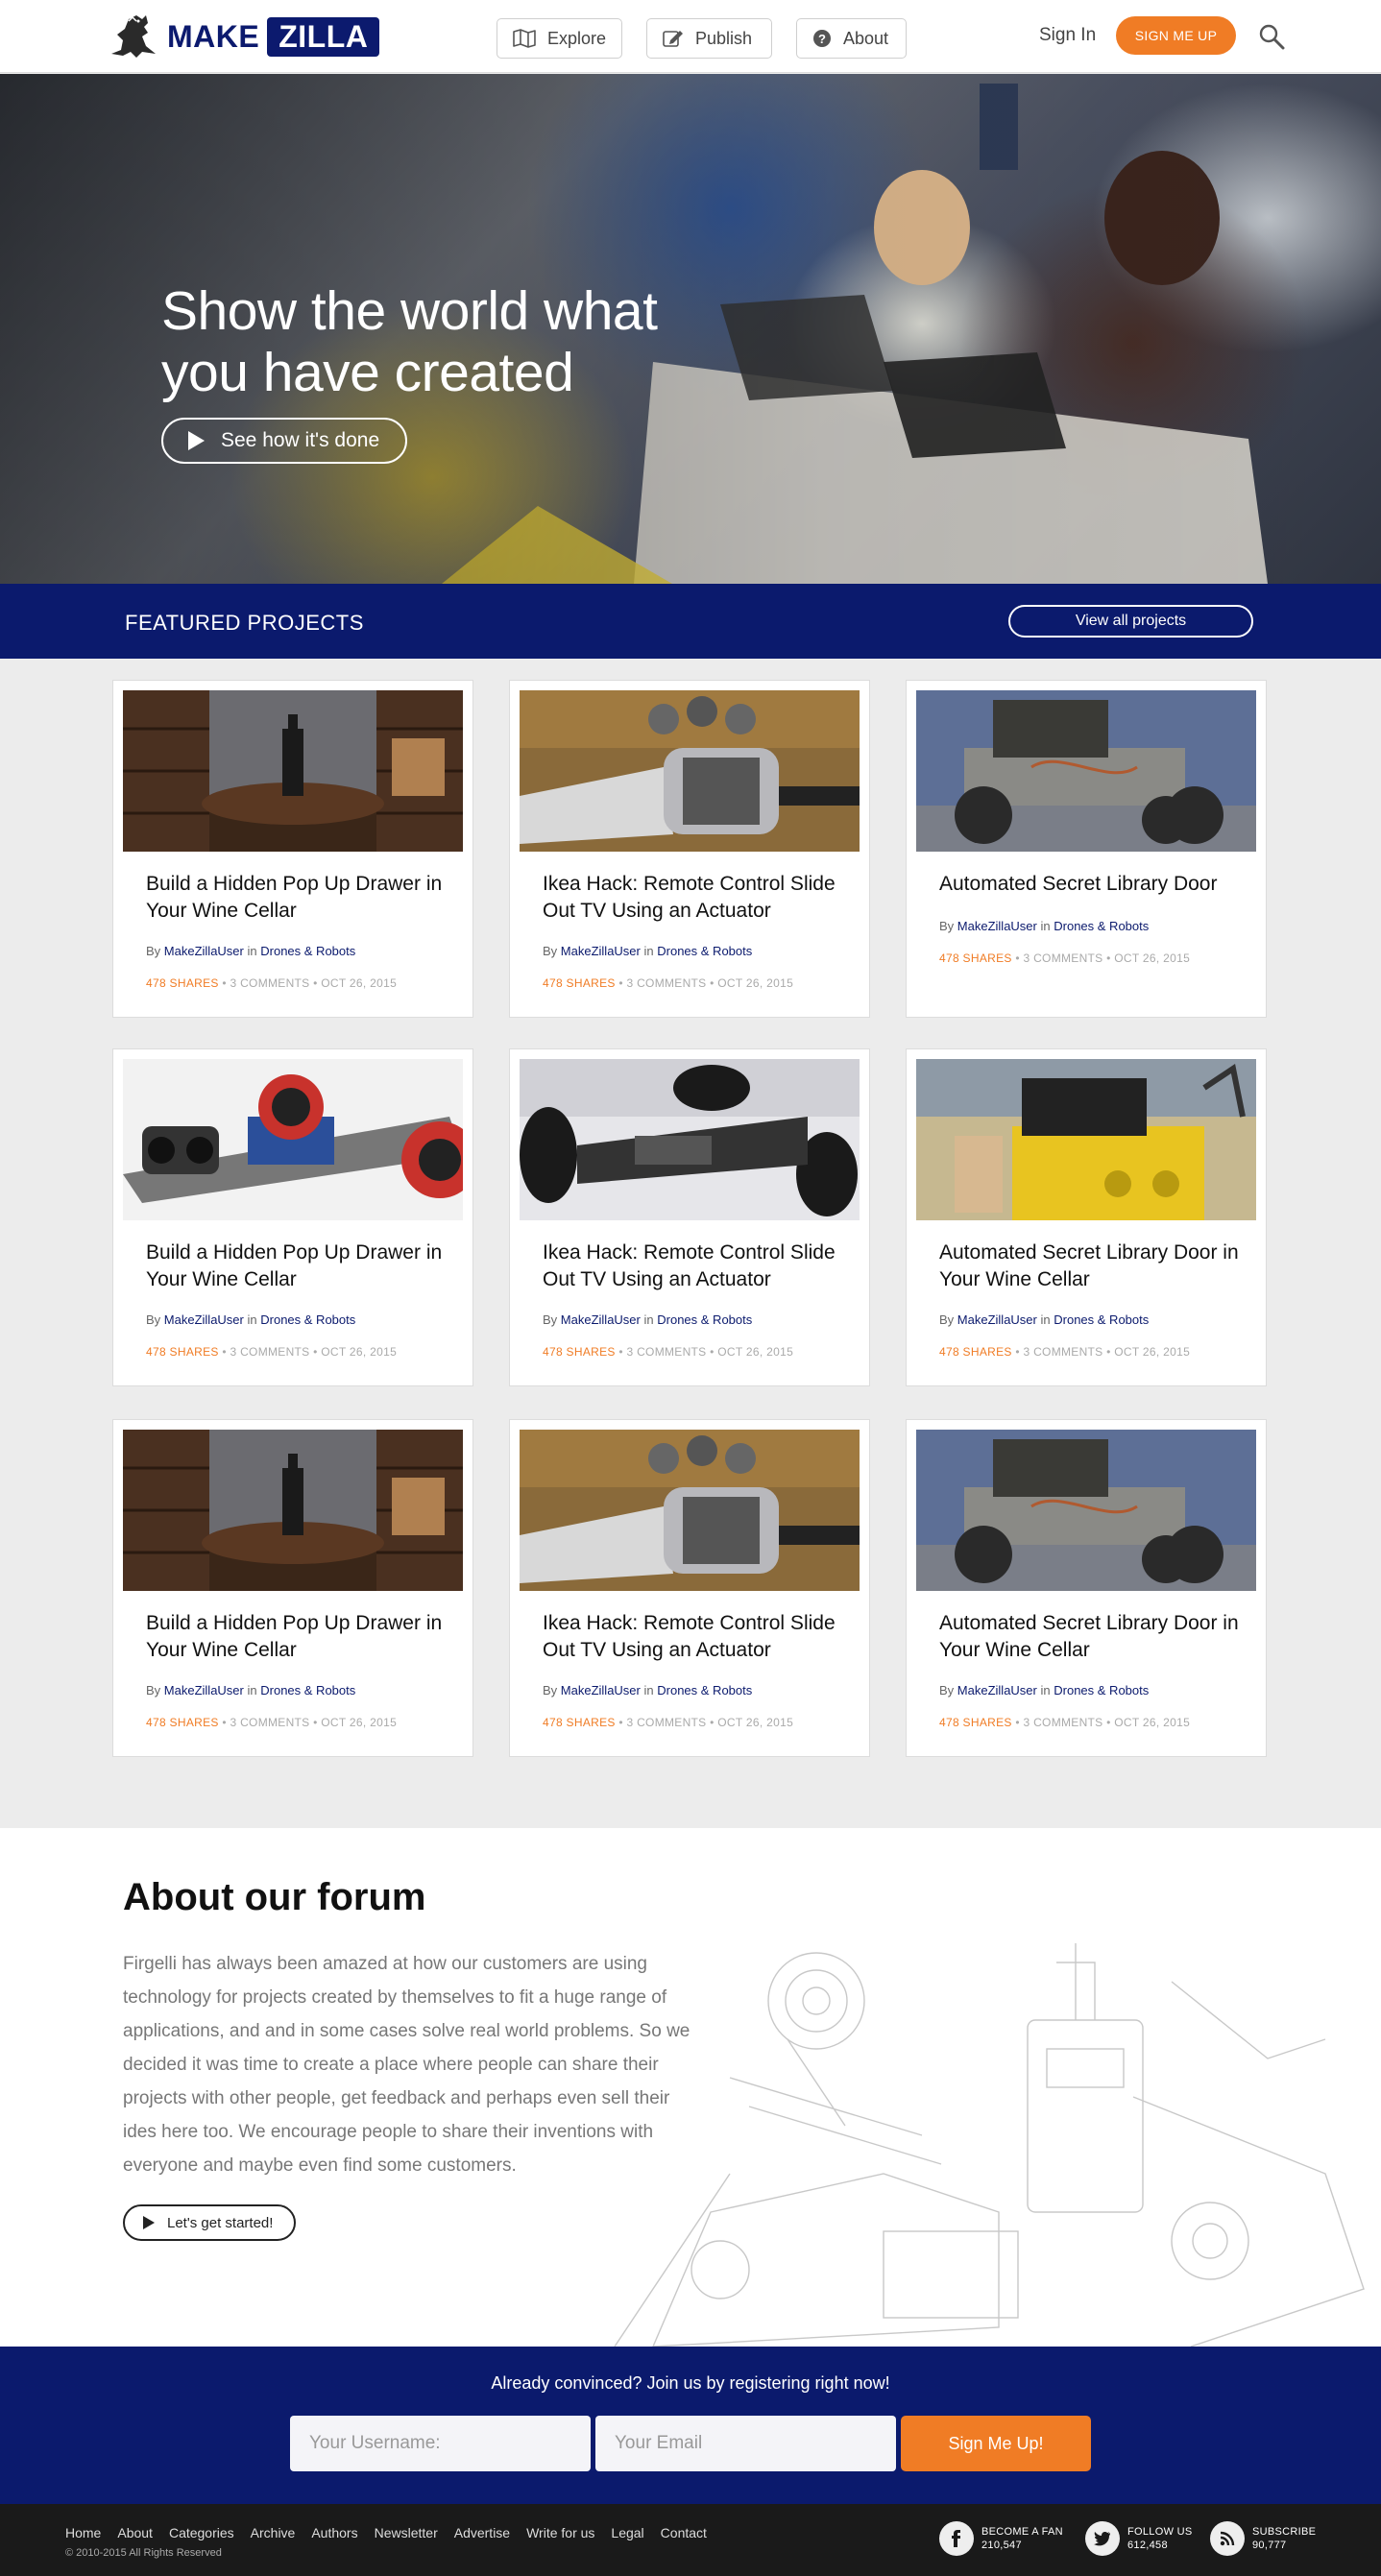 This screenshot has width=1381, height=2576. What do you see at coordinates (684, 2532) in the screenshot?
I see `footer-link-contact: Contact` at bounding box center [684, 2532].